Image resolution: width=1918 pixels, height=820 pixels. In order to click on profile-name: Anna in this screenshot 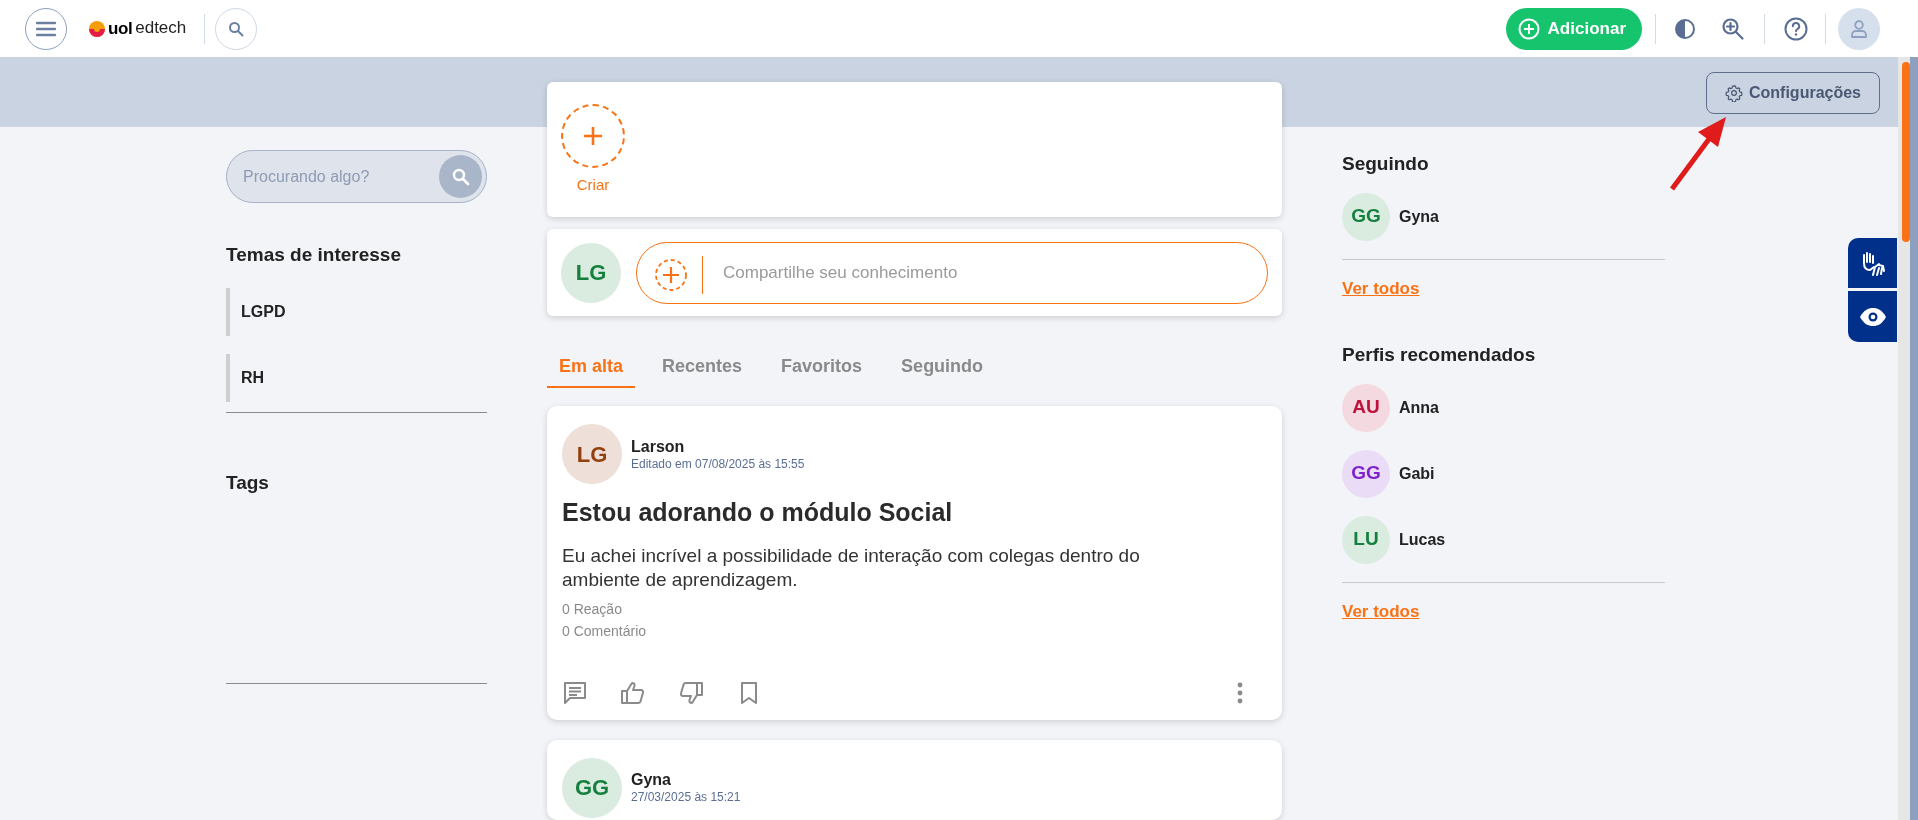, I will do `click(1419, 407)`.